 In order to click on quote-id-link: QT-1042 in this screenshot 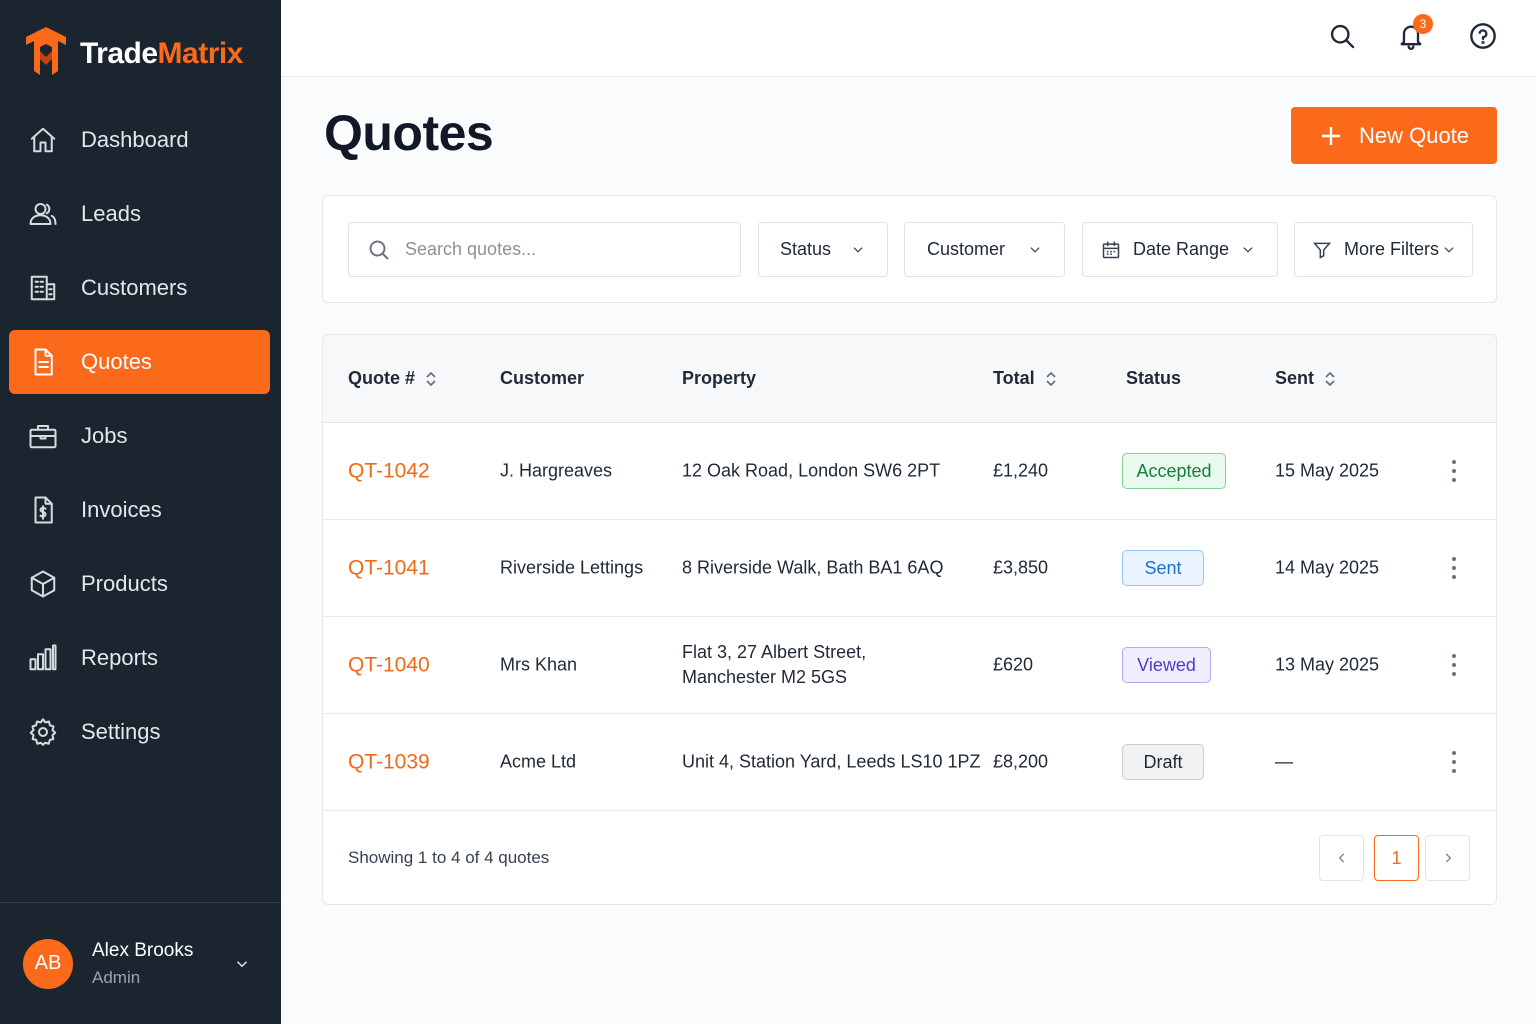, I will do `click(389, 471)`.